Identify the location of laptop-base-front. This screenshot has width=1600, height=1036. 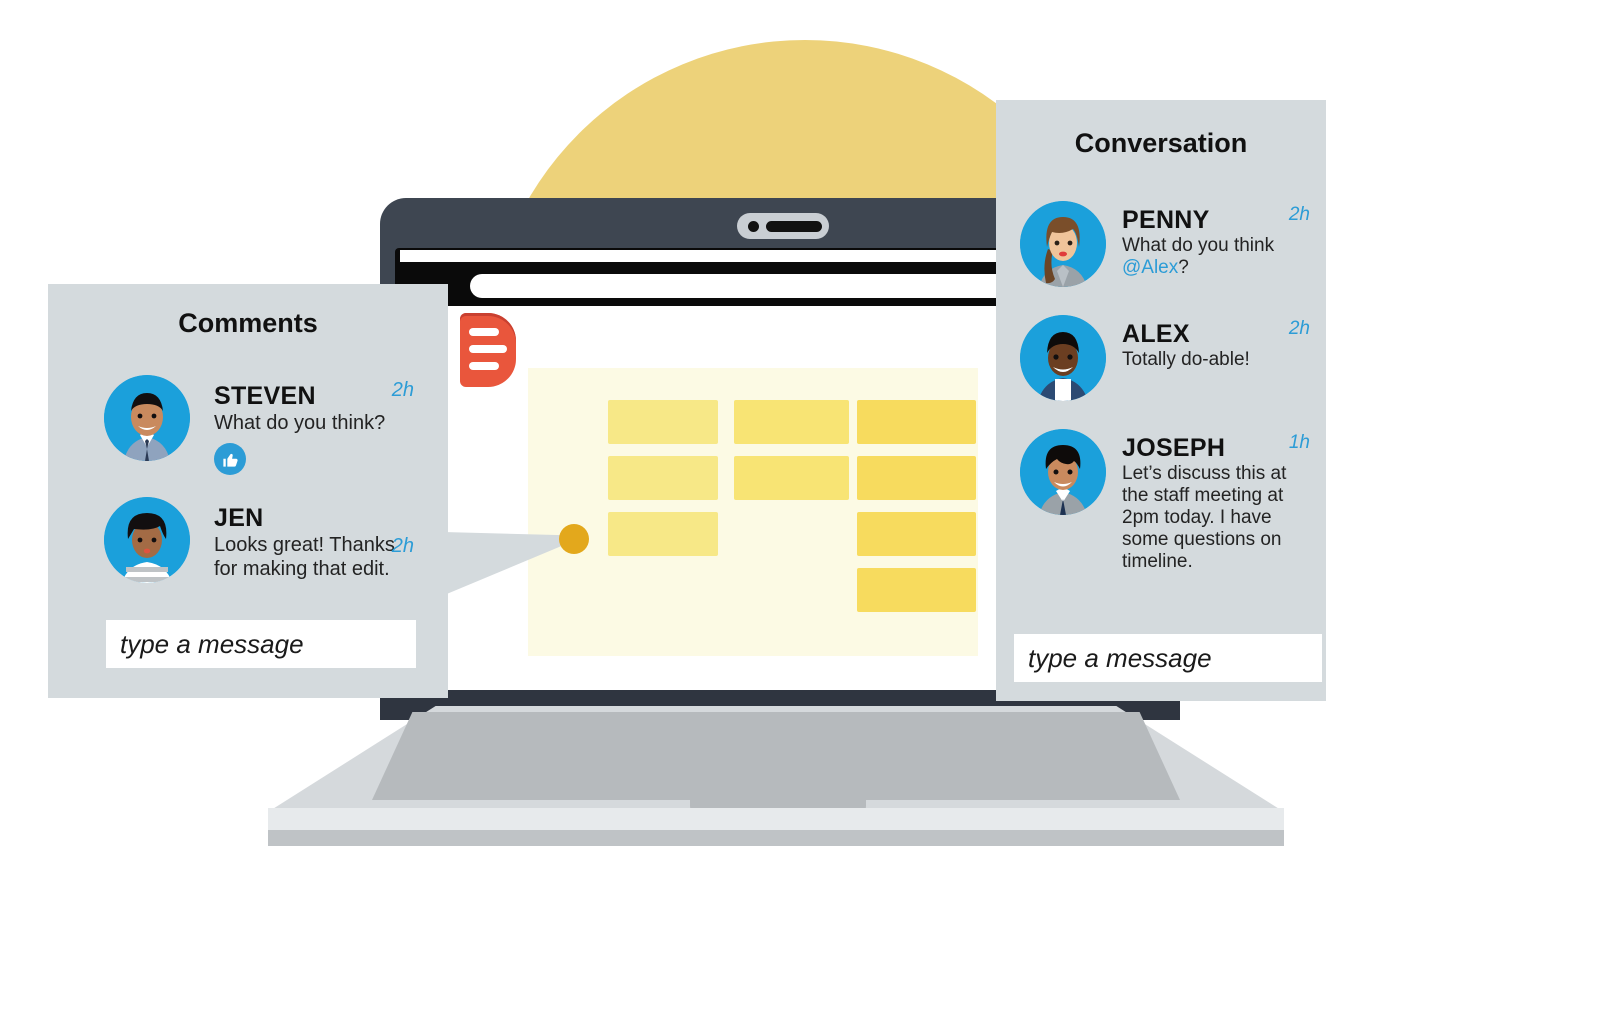
(776, 820).